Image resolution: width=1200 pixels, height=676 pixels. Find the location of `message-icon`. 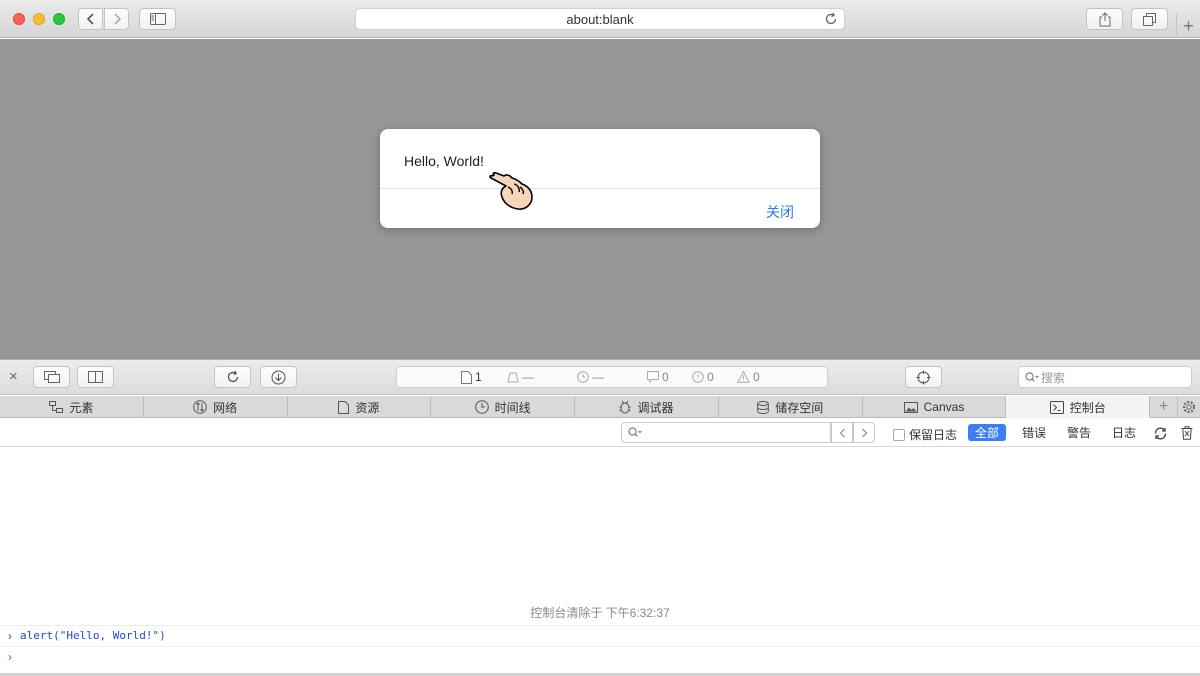

message-icon is located at coordinates (653, 377).